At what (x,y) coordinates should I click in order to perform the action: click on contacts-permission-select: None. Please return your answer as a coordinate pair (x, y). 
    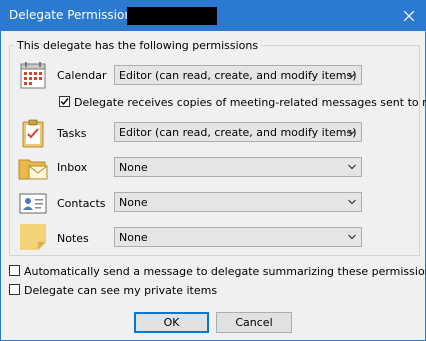
    Looking at the image, I should click on (238, 202).